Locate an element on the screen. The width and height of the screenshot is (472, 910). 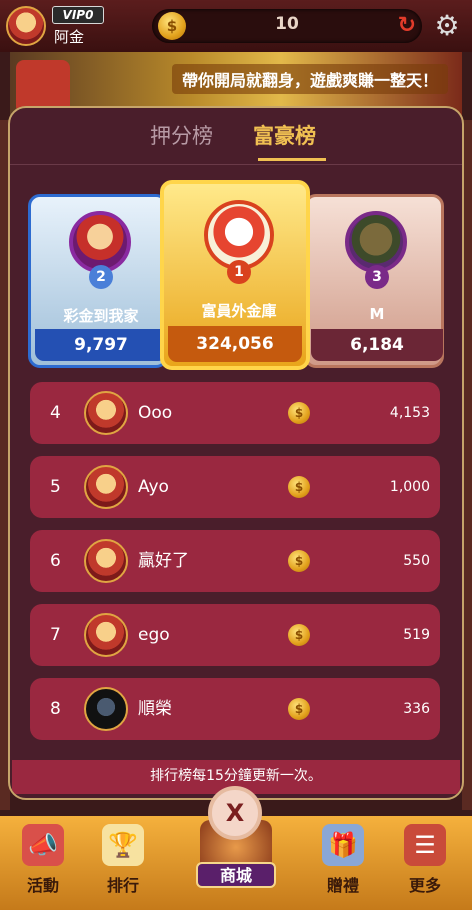
rank-badge: 1 is located at coordinates (239, 272).